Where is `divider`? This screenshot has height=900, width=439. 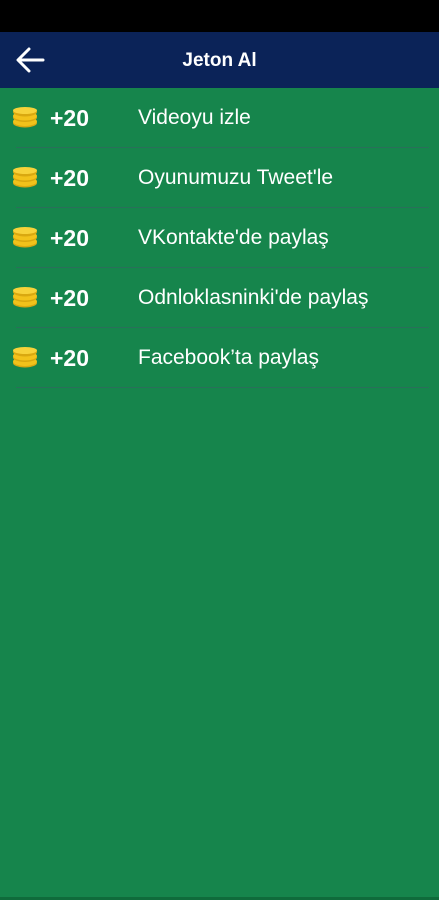 divider is located at coordinates (222, 387).